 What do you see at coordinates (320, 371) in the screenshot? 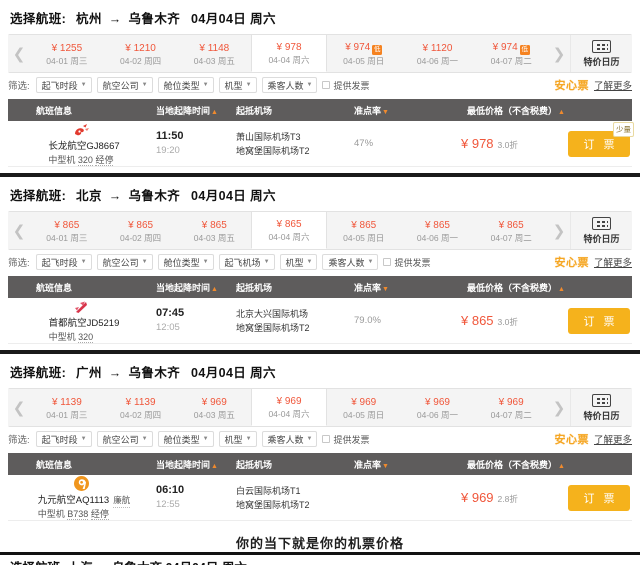
I see `page-title-3: 选择航班: 广州 → 乌鲁木齐 04月04日 周六` at bounding box center [320, 371].